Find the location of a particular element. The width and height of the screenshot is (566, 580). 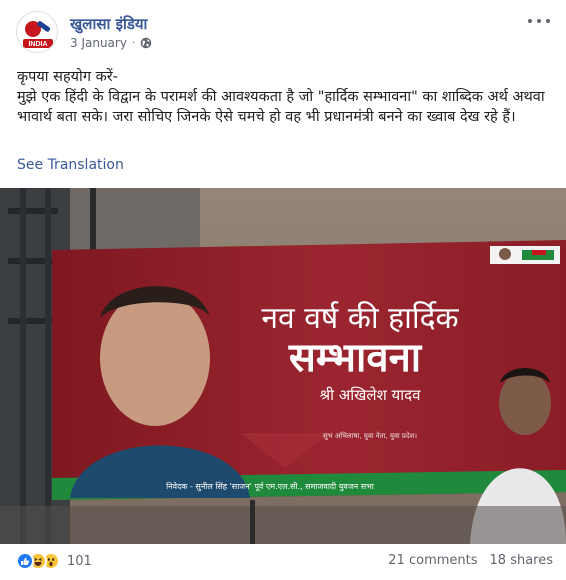

banner-small-text: सुभ अभिलाषा, युवा नेता, युवा प्रदेश। is located at coordinates (370, 435).